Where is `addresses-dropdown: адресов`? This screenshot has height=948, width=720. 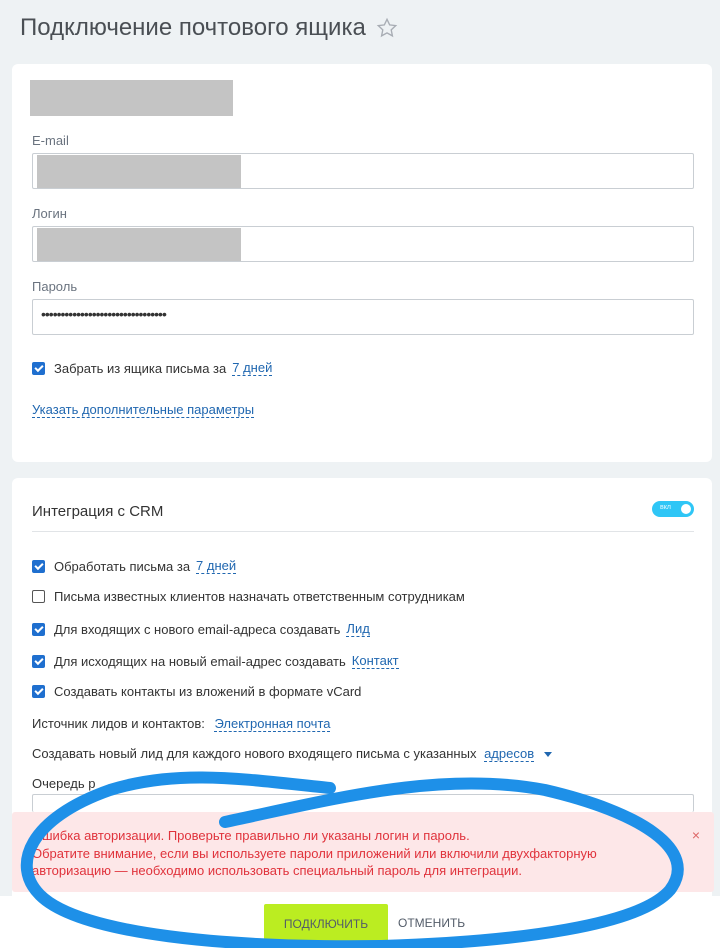
addresses-dropdown: адресов is located at coordinates (509, 754).